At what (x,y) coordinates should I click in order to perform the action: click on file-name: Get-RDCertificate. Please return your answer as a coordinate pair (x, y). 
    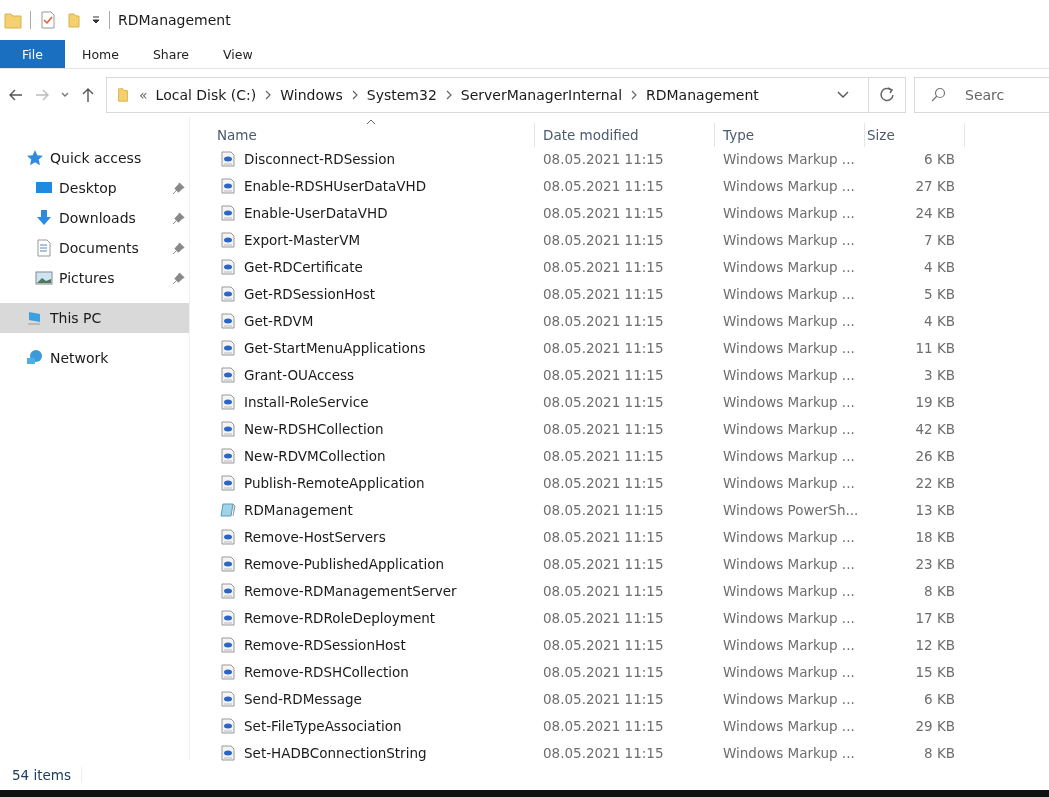
    Looking at the image, I should click on (303, 266).